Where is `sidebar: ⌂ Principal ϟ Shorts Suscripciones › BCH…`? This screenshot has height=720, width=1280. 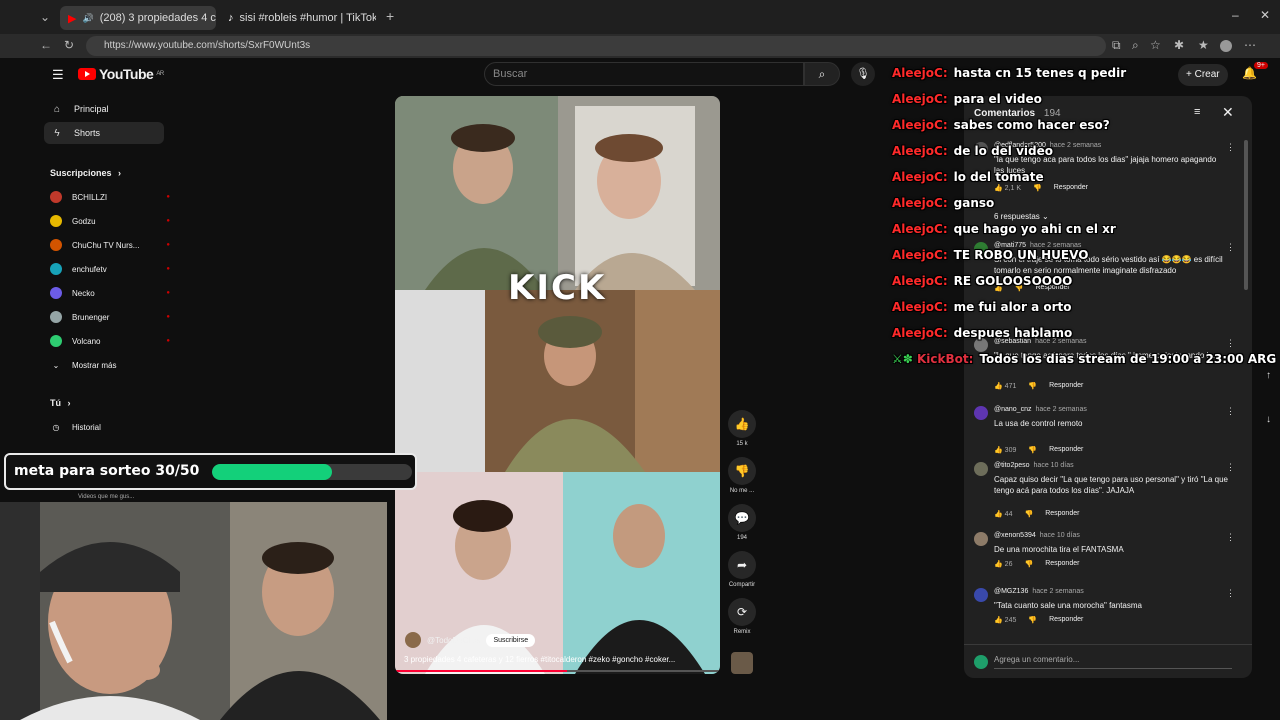 sidebar: ⌂ Principal ϟ Shorts Suscripciones › BCH… is located at coordinates (106, 276).